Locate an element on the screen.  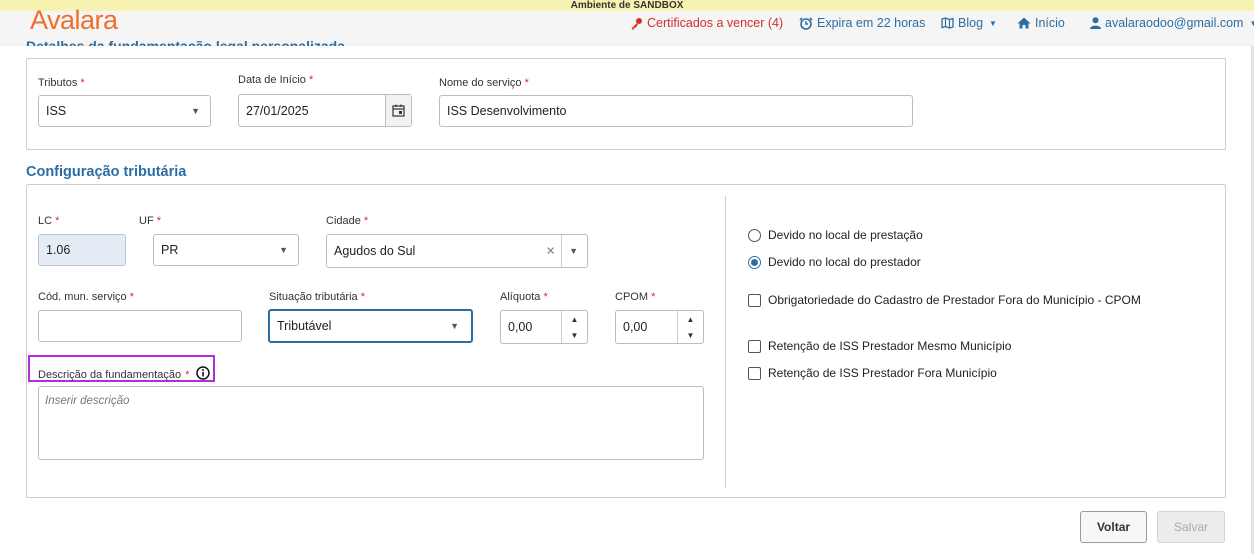
tributos-select: ISS ▼ is located at coordinates (124, 111).